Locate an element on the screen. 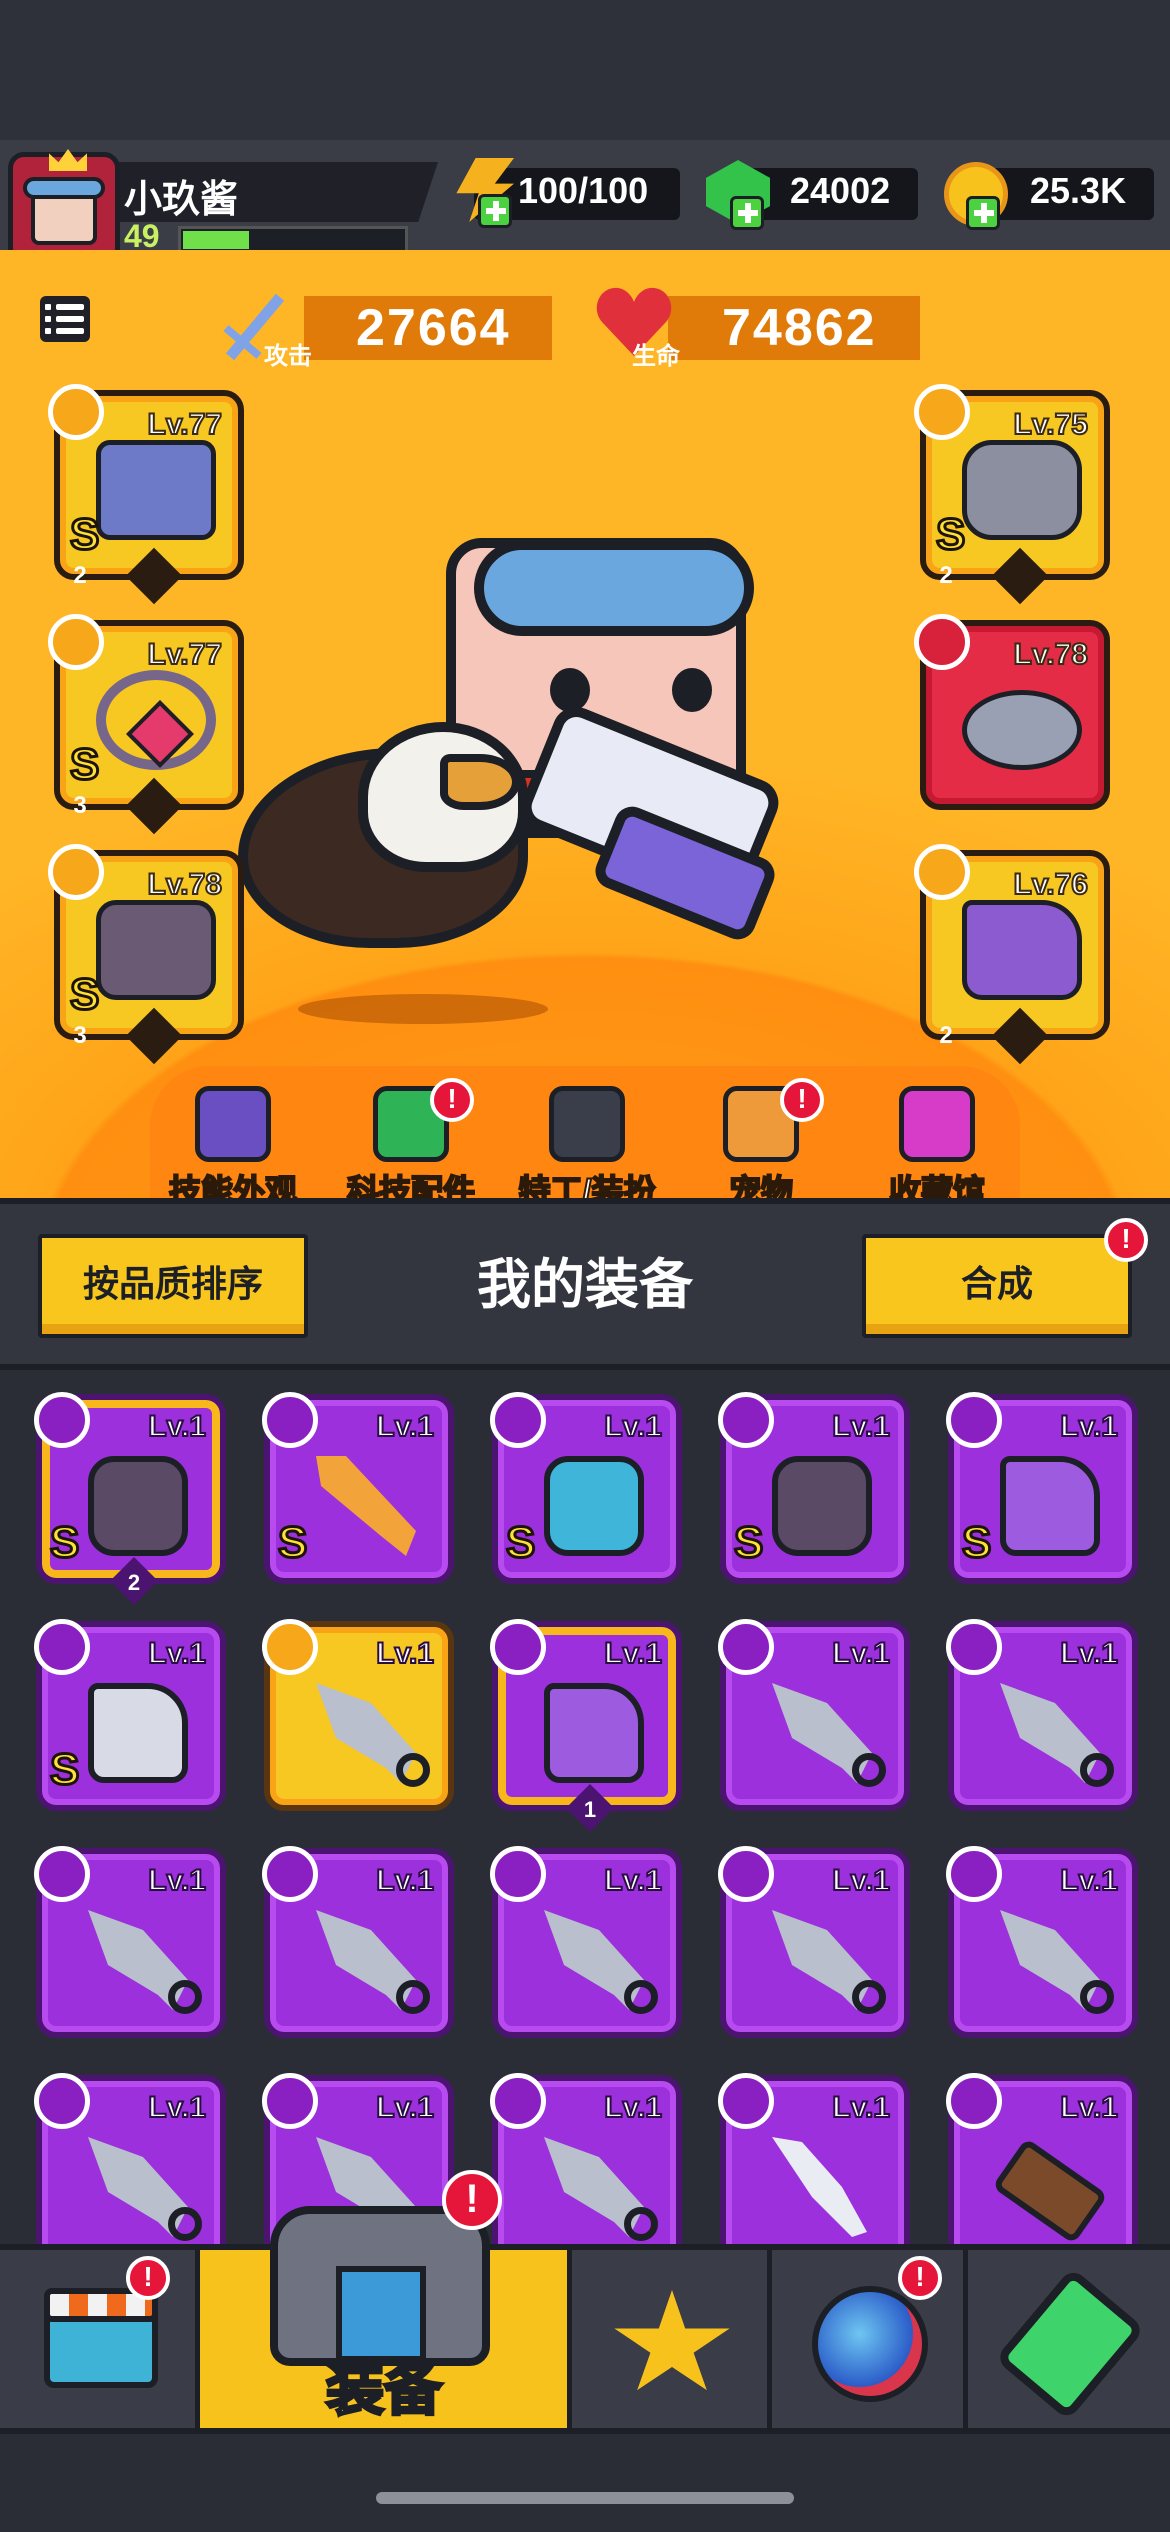 Image resolution: width=1170 pixels, height=2532 pixels. merge-alert-badge: ! is located at coordinates (1126, 1240).